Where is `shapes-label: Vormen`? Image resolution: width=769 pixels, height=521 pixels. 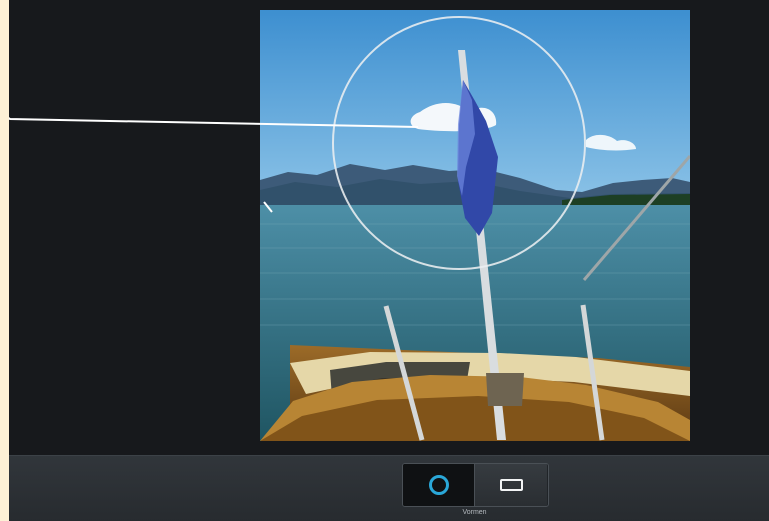
shapes-label: Vormen is located at coordinates (474, 512).